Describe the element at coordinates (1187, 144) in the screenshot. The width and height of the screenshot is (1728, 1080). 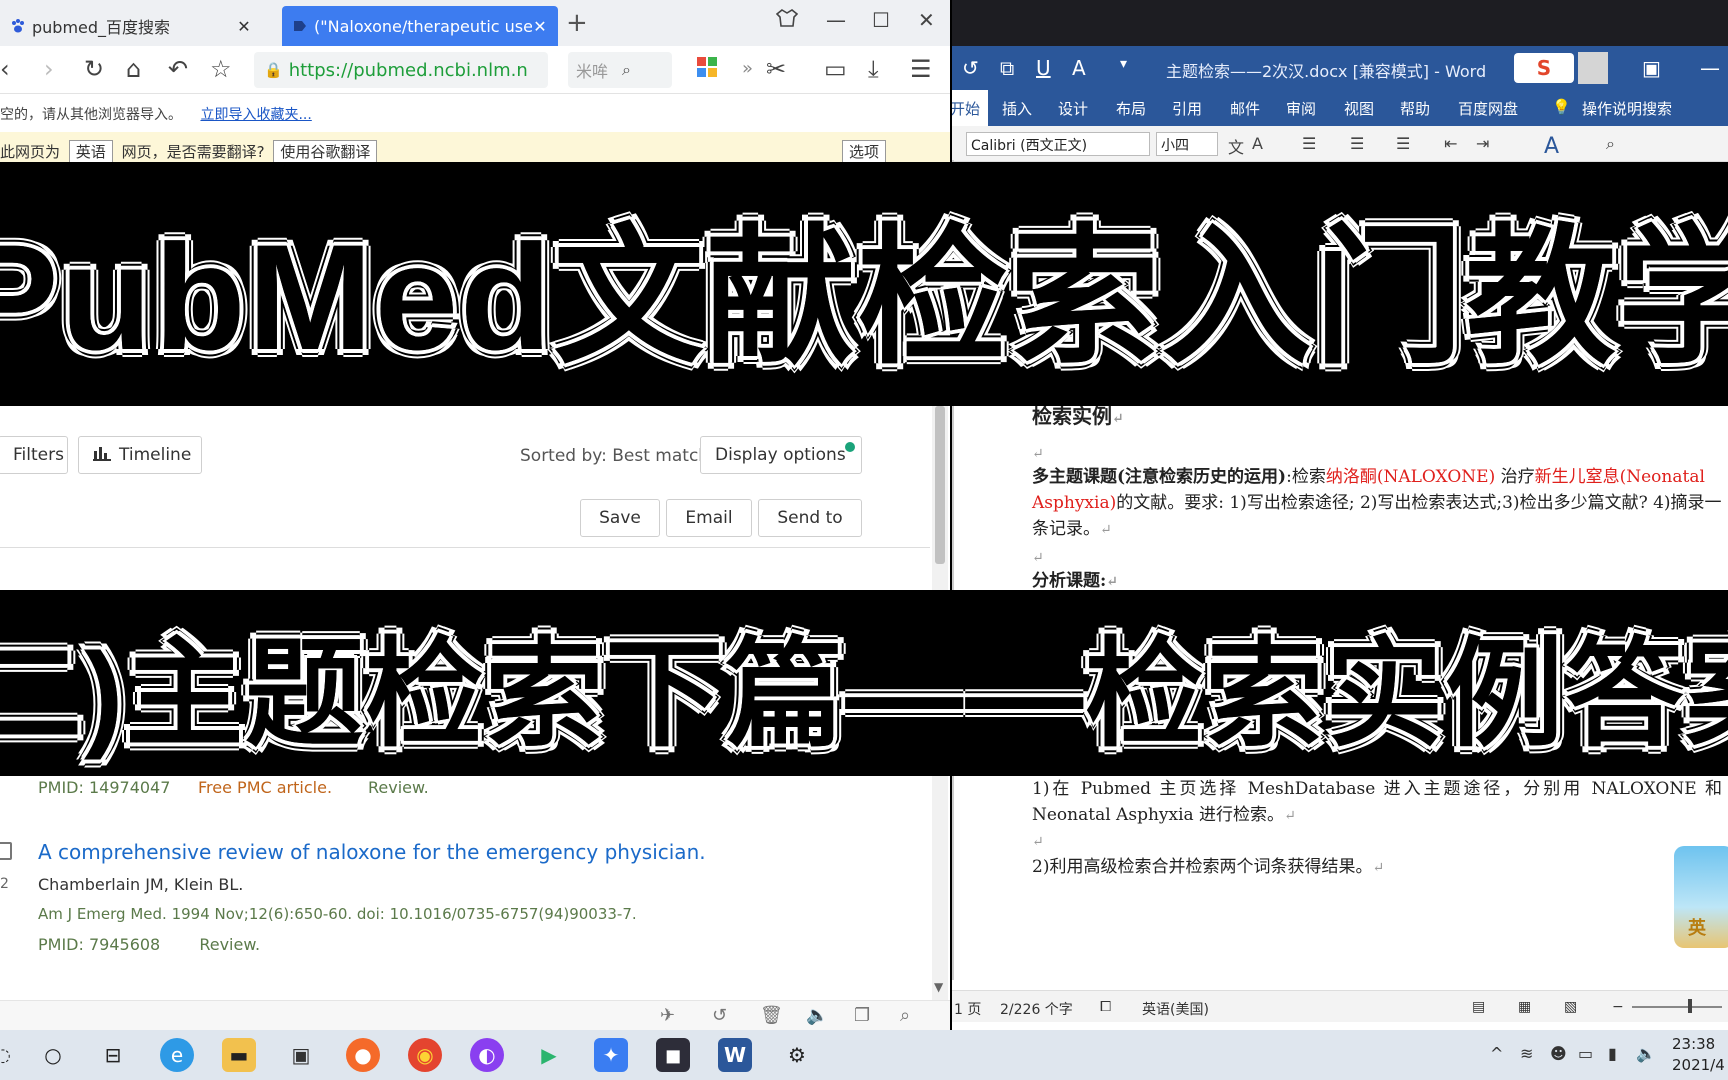
I see `font-size-select: 小四` at that location.